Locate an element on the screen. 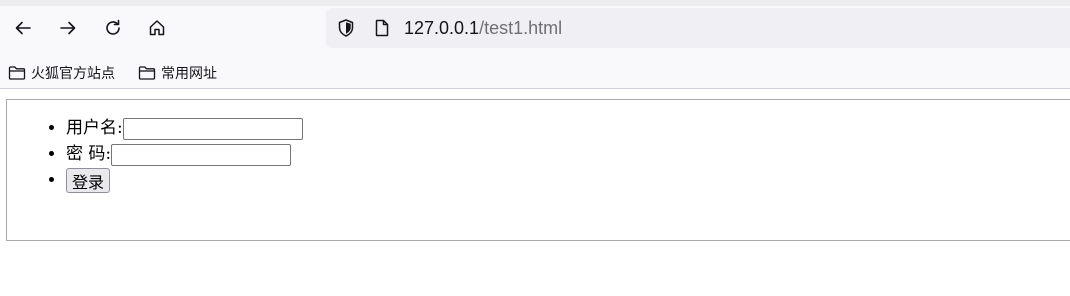 Image resolution: width=1070 pixels, height=296 pixels. password-row: 密 码: is located at coordinates (184, 154).